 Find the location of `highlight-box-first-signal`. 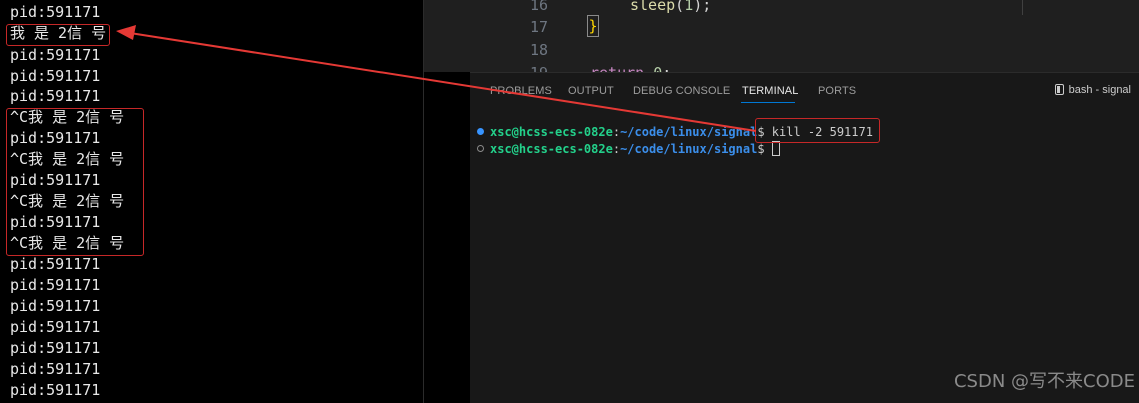

highlight-box-first-signal is located at coordinates (58, 35).